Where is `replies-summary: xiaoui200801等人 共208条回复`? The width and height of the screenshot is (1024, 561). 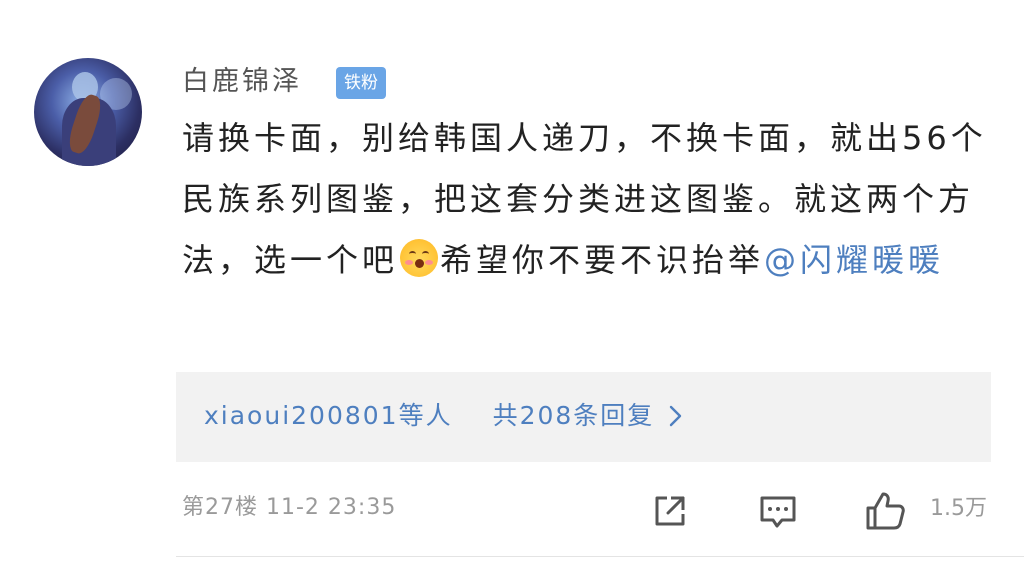 replies-summary: xiaoui200801等人 共208条回复 is located at coordinates (429, 416).